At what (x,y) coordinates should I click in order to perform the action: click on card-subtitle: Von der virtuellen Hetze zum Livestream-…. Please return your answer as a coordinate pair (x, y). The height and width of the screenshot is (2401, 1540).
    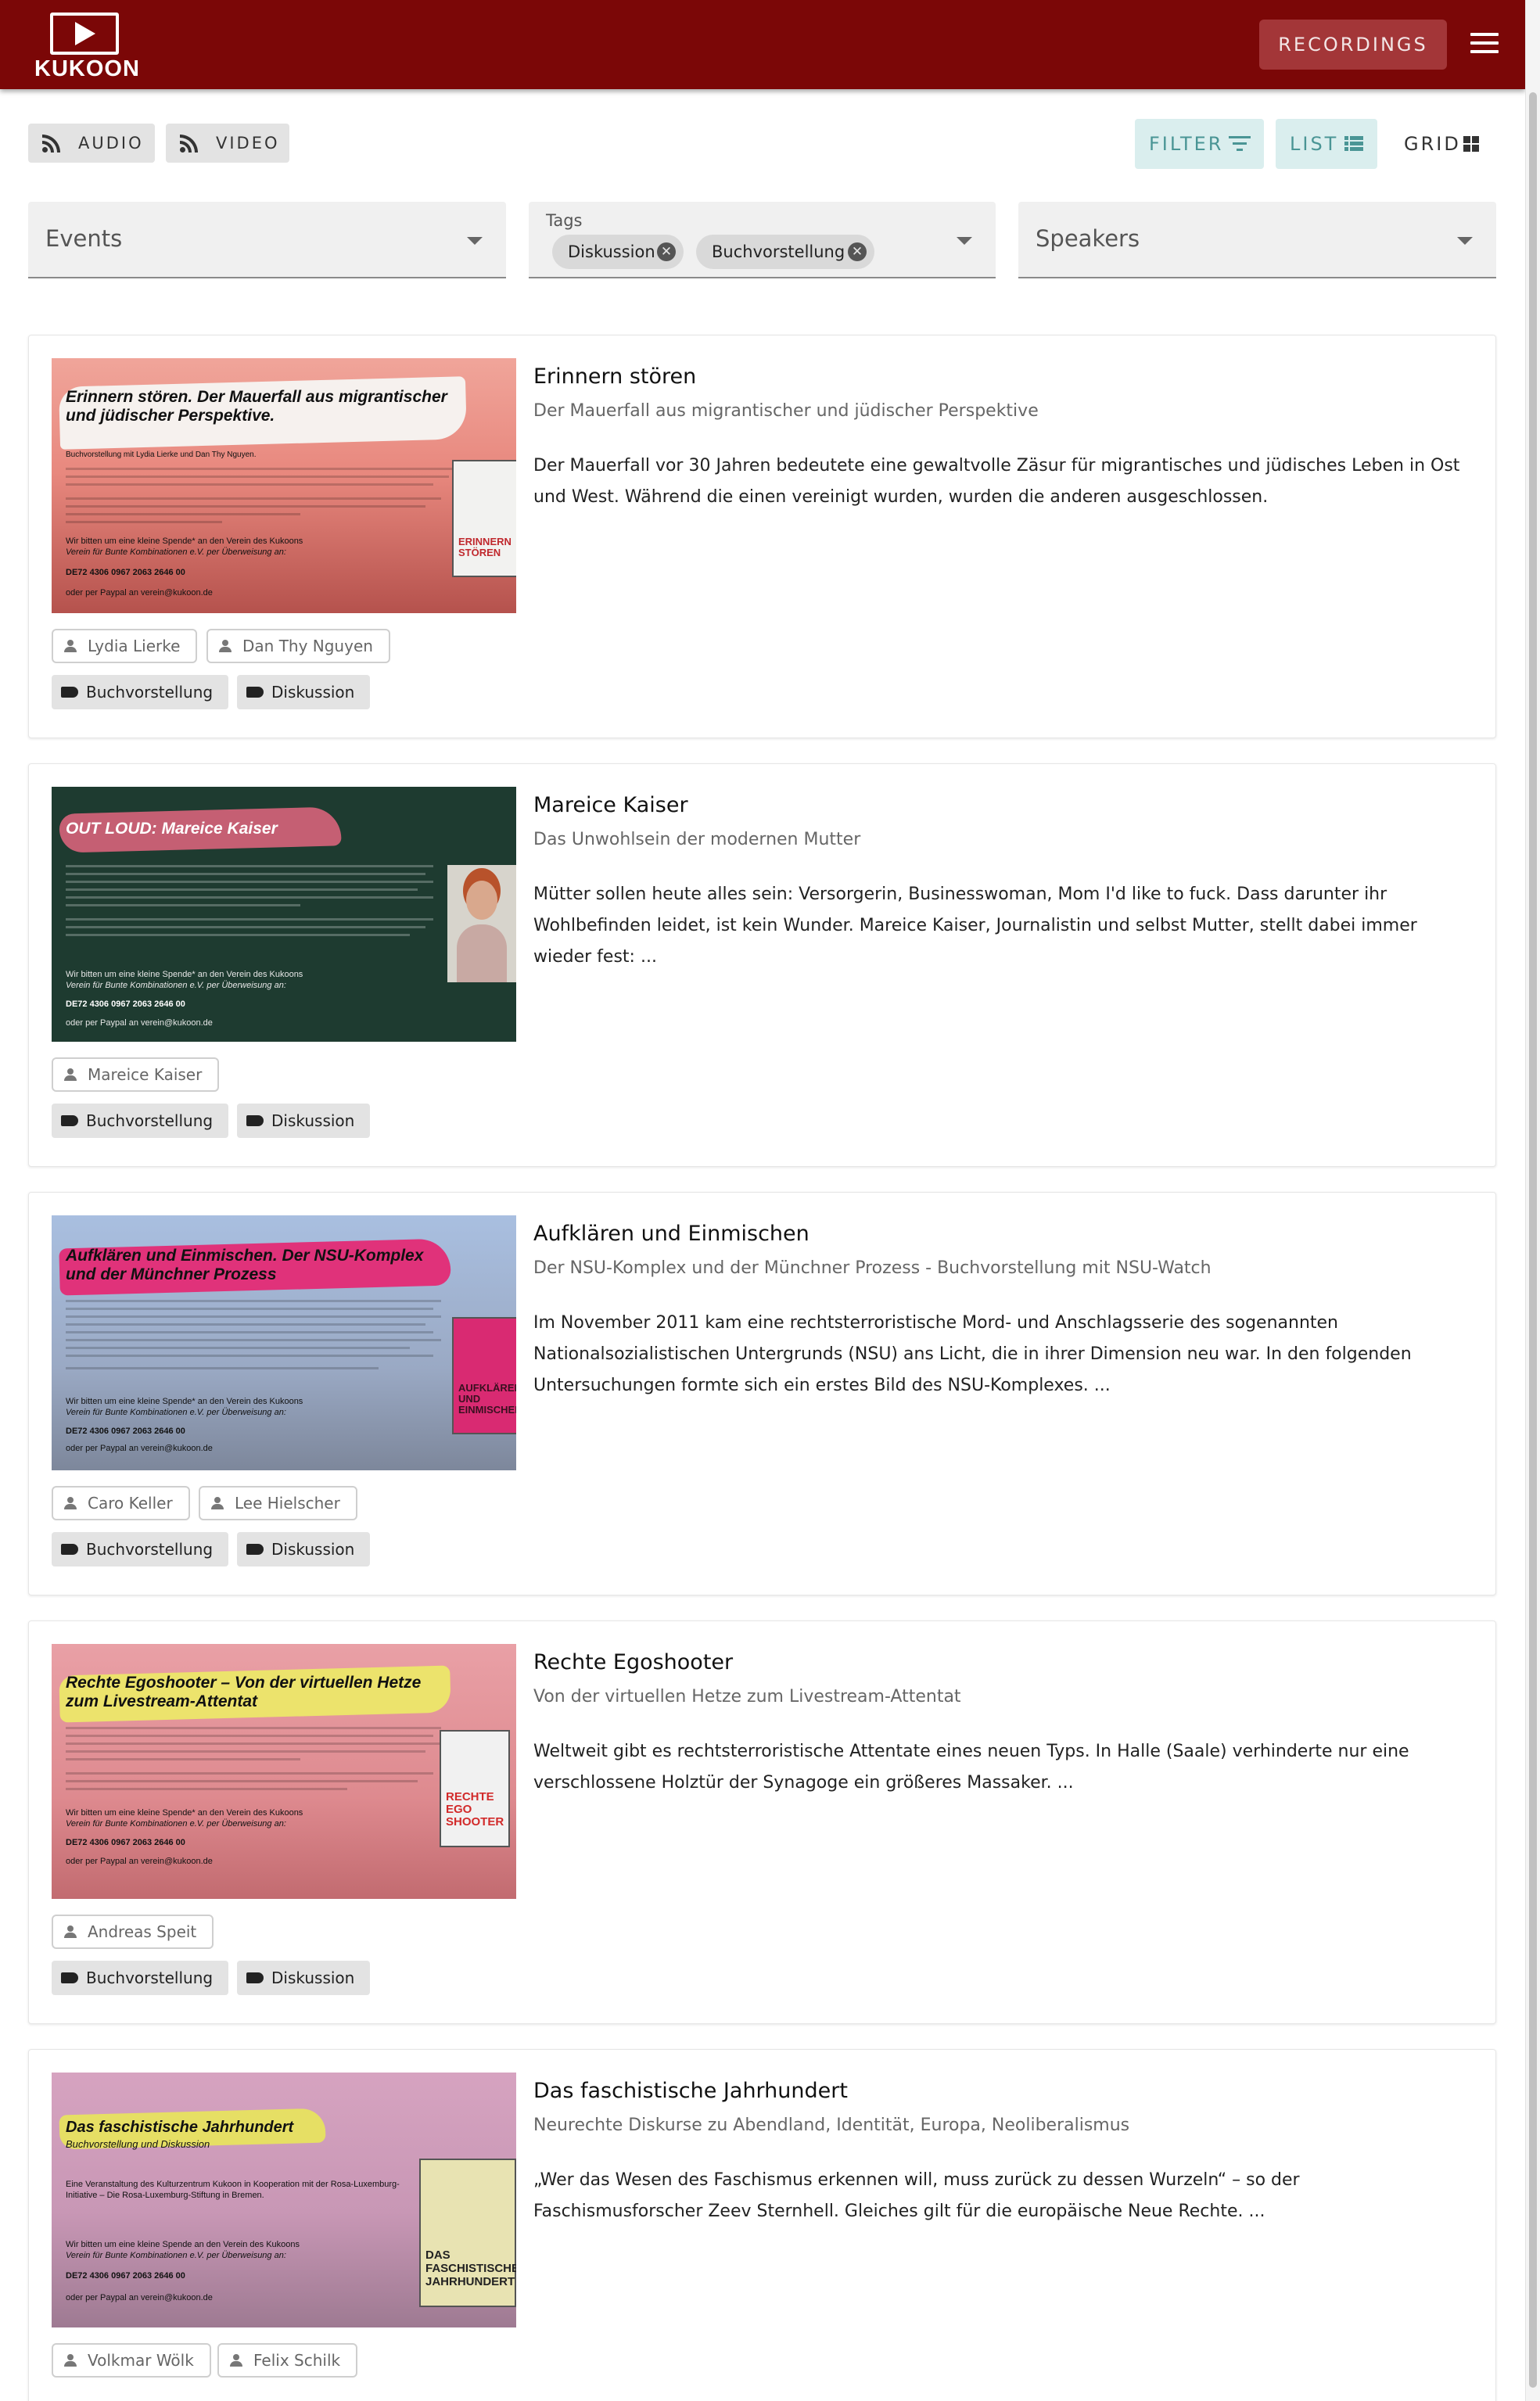
    Looking at the image, I should click on (747, 1697).